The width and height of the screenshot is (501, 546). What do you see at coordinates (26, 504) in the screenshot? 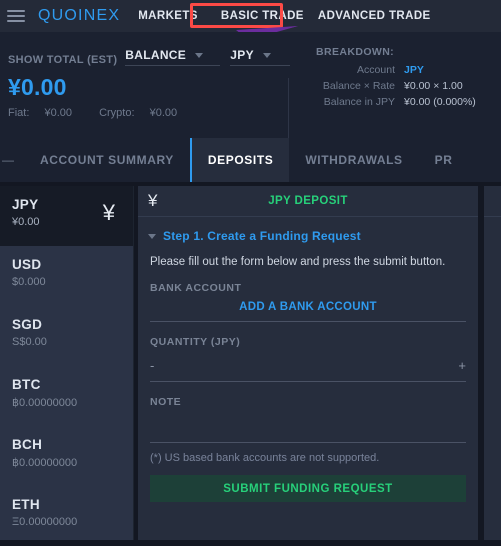
I see `currency-code: ETH` at bounding box center [26, 504].